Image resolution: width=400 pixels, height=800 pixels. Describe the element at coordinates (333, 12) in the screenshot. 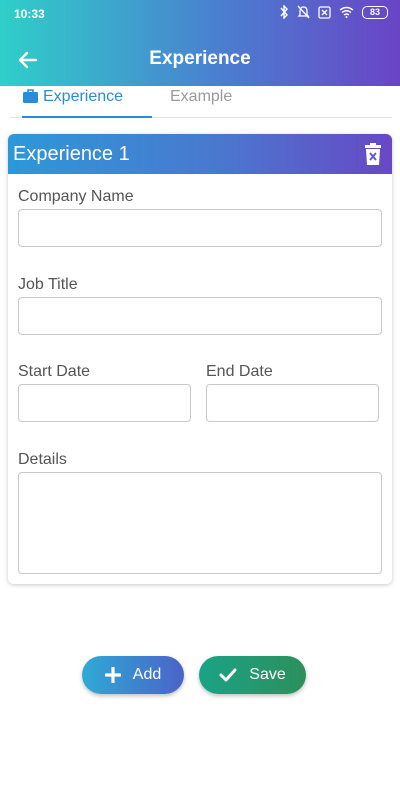

I see `status-icons: 83` at that location.